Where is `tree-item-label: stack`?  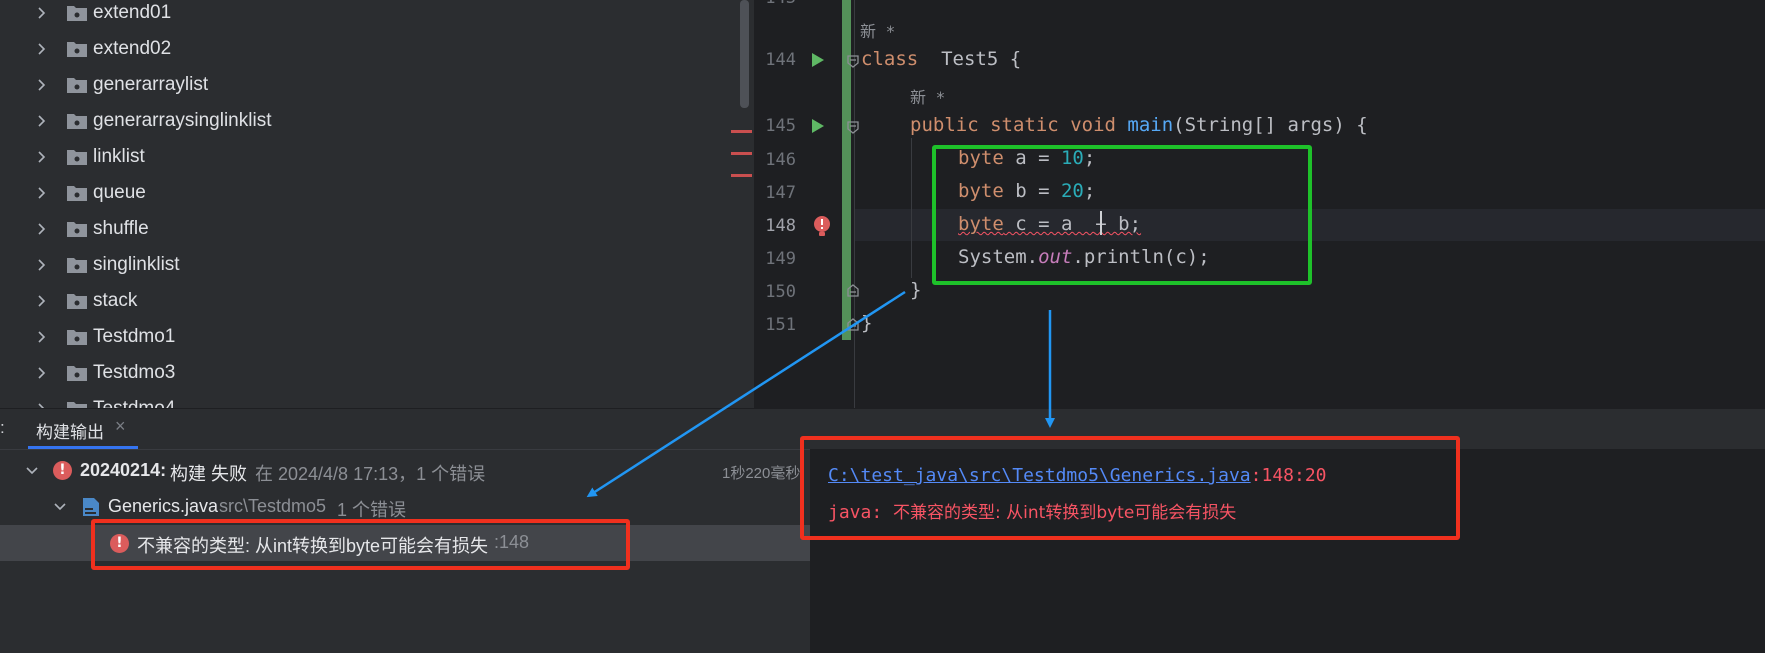
tree-item-label: stack is located at coordinates (115, 300).